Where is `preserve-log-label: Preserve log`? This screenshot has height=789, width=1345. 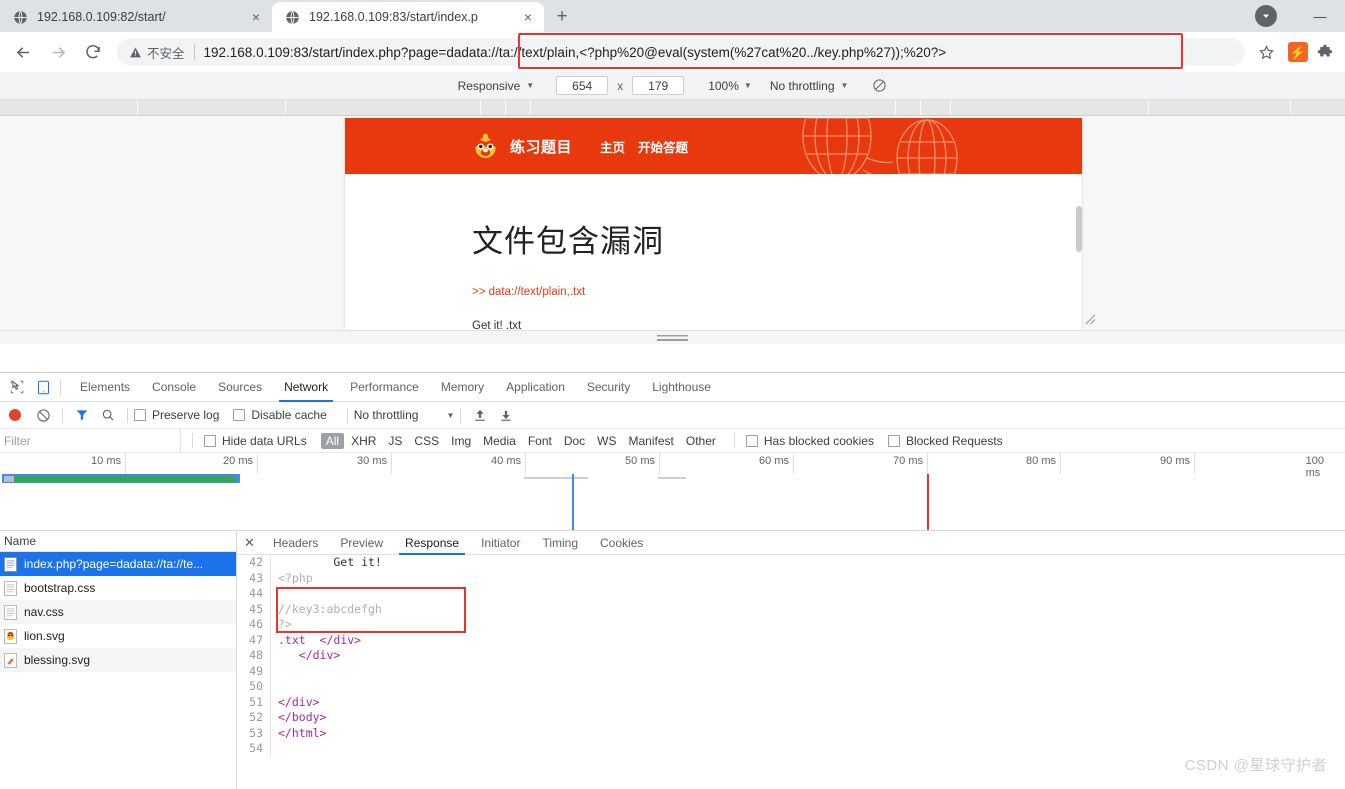 preserve-log-label: Preserve log is located at coordinates (186, 415).